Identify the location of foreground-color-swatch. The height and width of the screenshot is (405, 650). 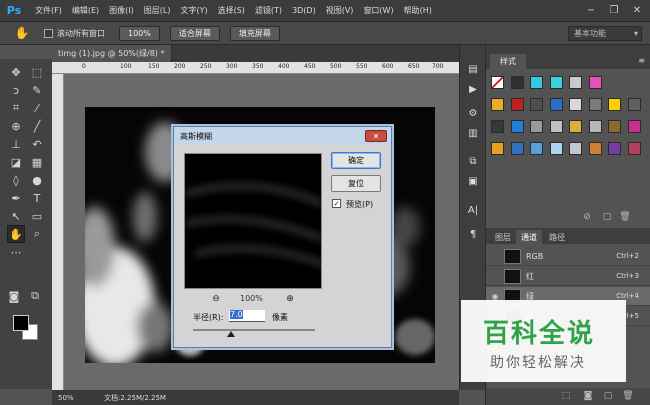
(21, 323).